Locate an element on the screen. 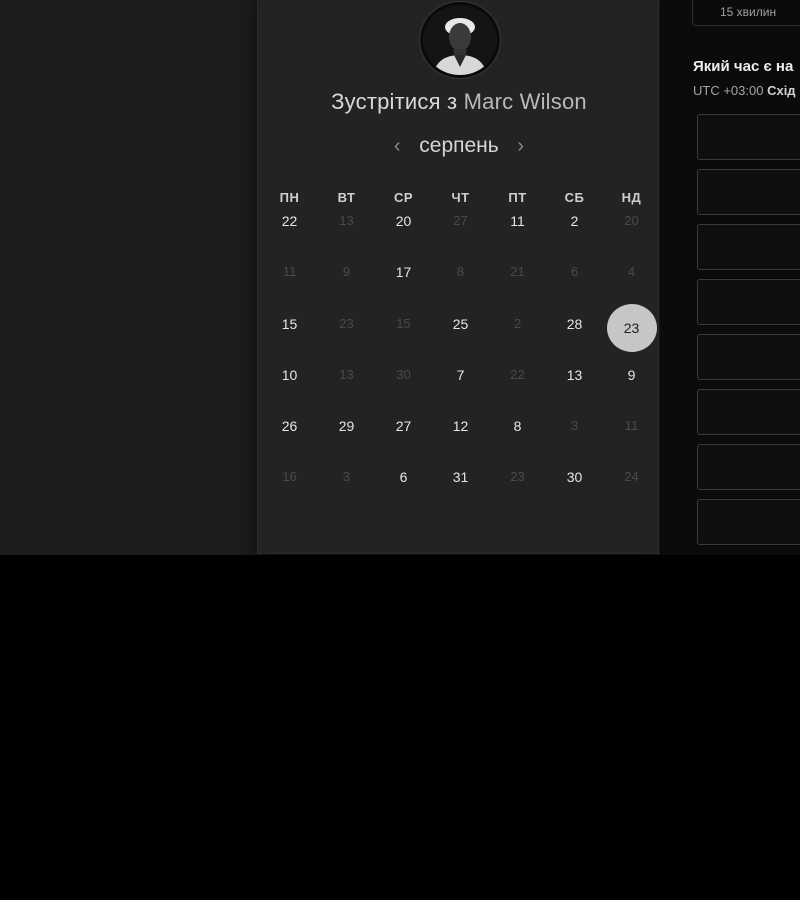 The image size is (800, 900). month-label: серпень is located at coordinates (459, 145).